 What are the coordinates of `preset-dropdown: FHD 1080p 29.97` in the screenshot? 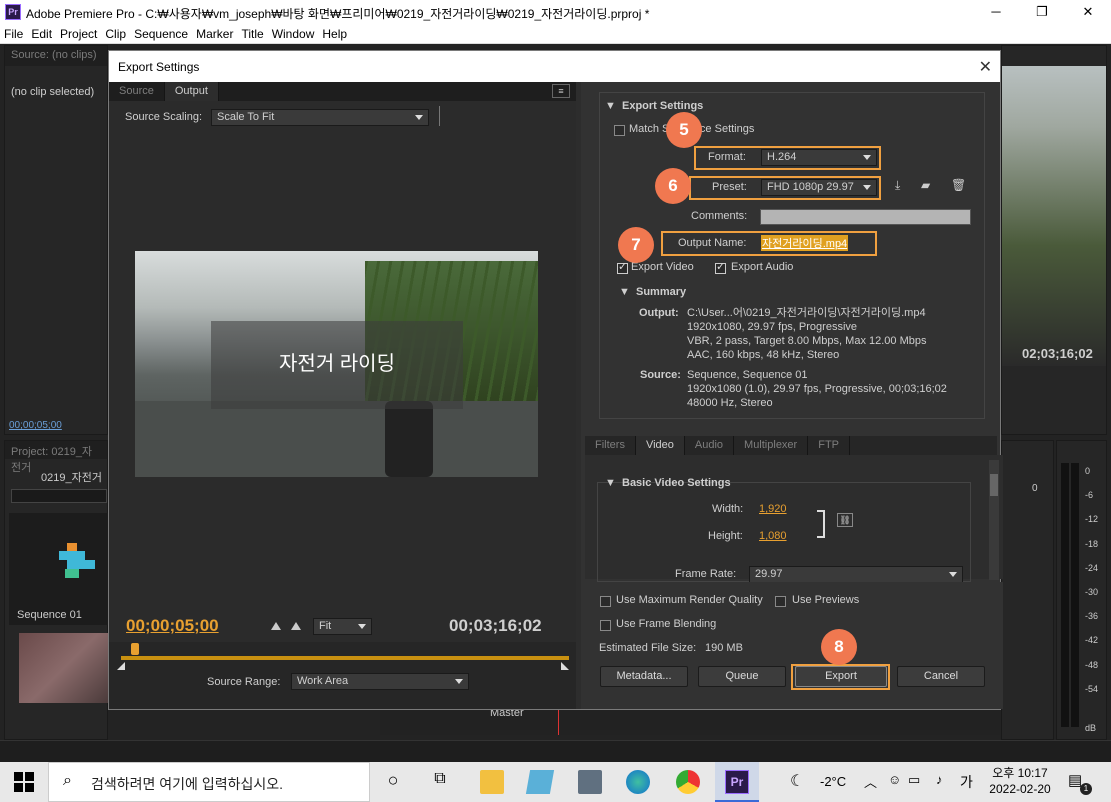 It's located at (819, 187).